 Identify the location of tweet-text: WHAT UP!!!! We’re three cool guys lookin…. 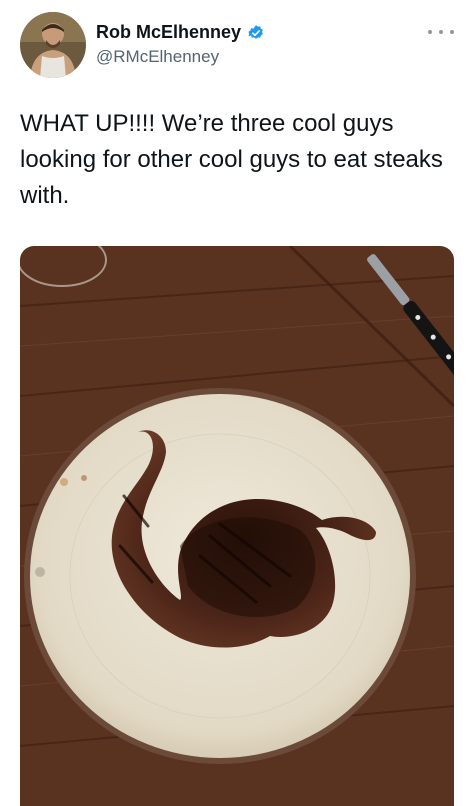
(235, 159).